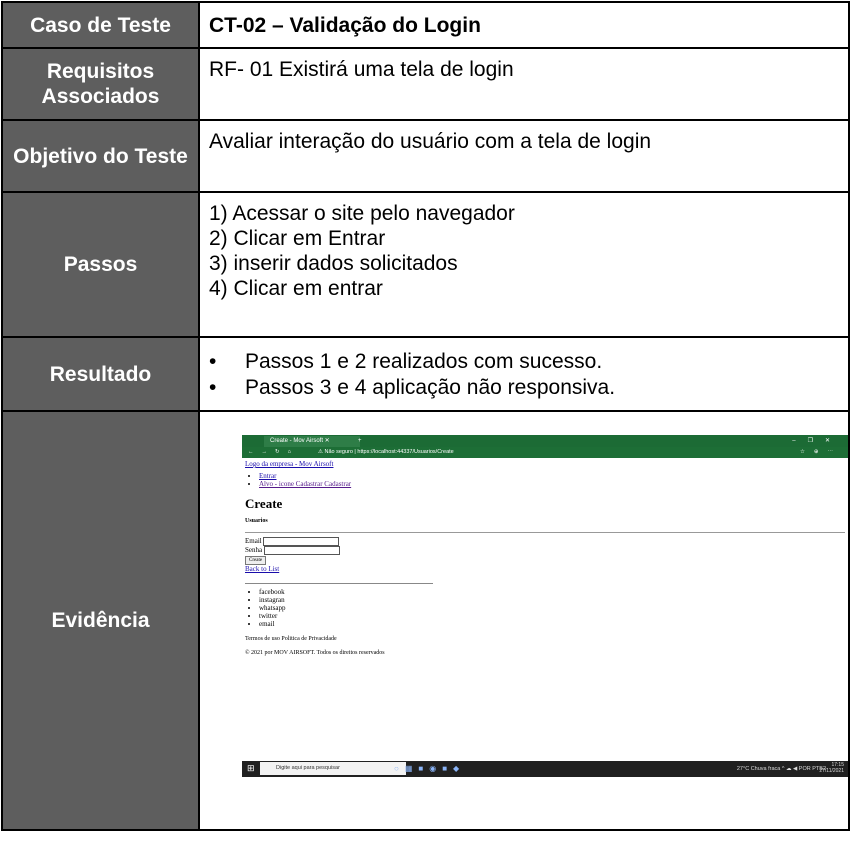  Describe the element at coordinates (545, 532) in the screenshot. I see `divider` at that location.